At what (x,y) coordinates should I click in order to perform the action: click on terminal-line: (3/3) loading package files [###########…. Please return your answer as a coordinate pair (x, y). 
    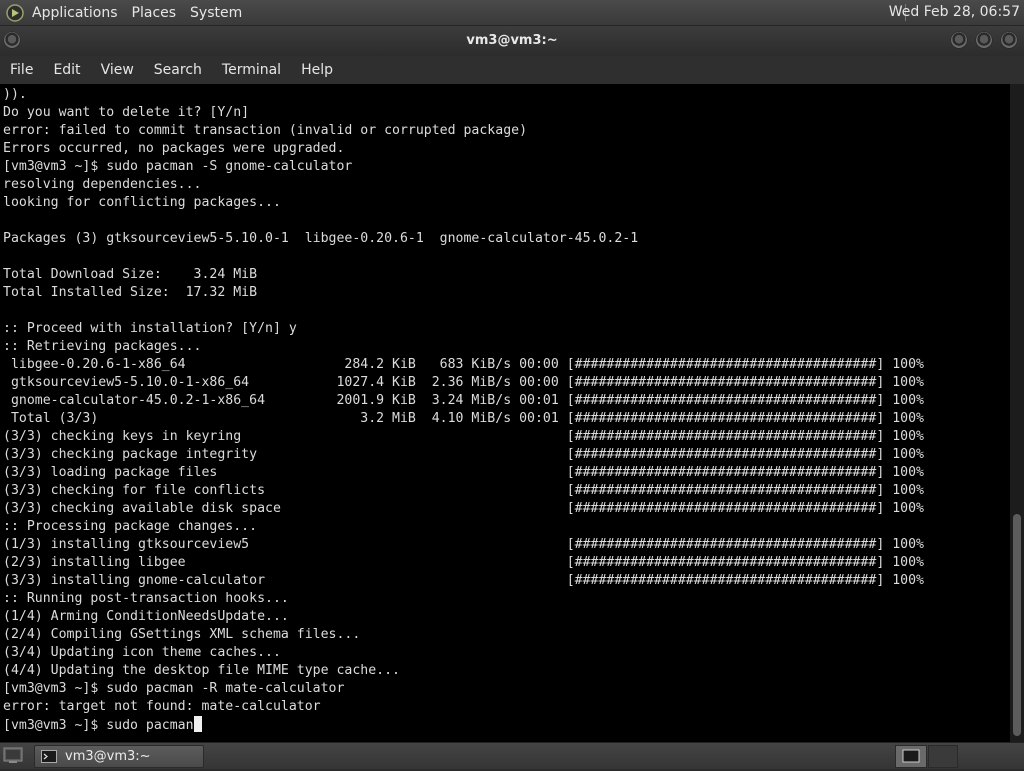
    Looking at the image, I should click on (463, 472).